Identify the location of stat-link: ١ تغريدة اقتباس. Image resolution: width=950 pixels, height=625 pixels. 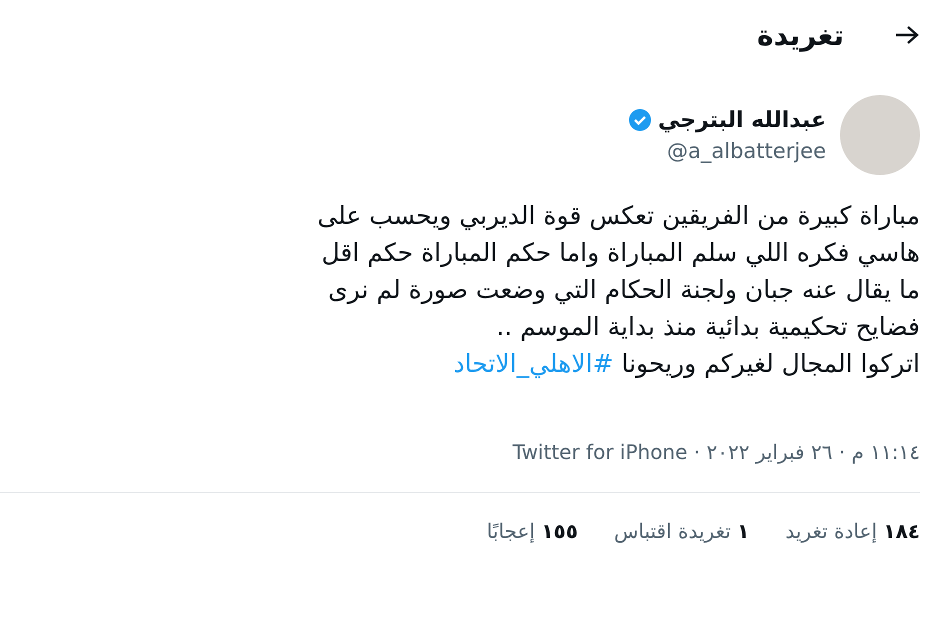
(682, 531).